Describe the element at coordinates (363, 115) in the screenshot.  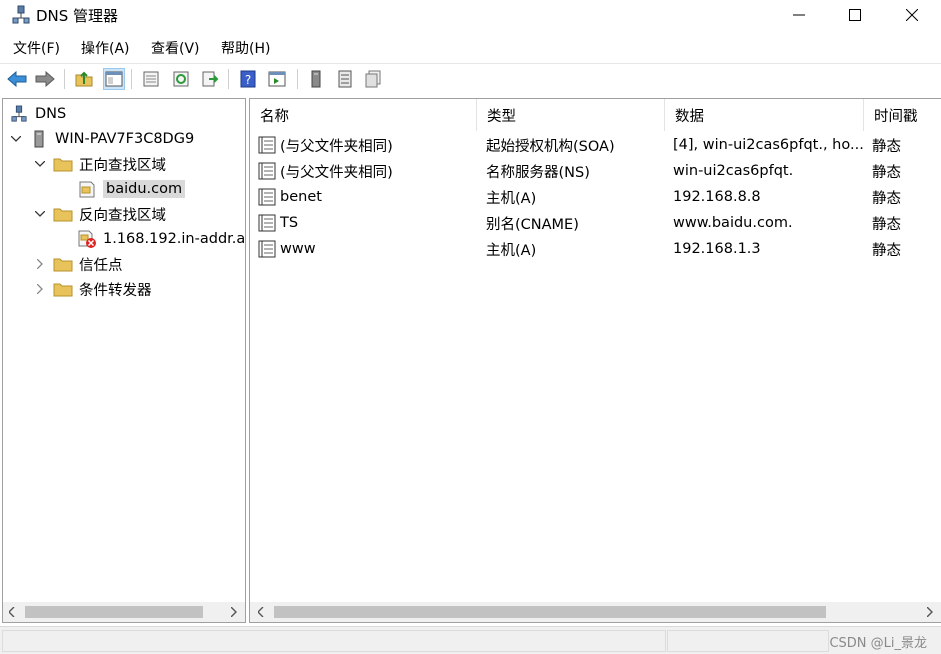
I see `column-header-name: 名称` at that location.